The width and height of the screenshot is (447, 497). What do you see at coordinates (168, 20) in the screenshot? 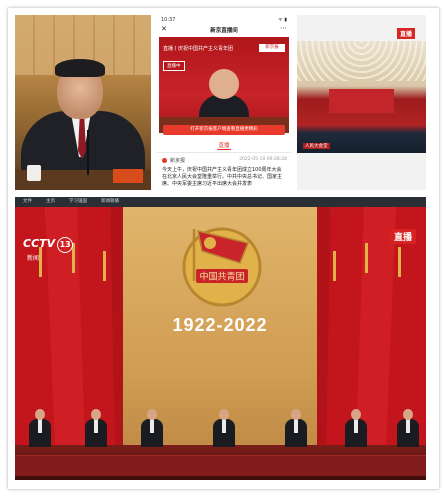
I see `status-time: 10:37` at bounding box center [168, 20].